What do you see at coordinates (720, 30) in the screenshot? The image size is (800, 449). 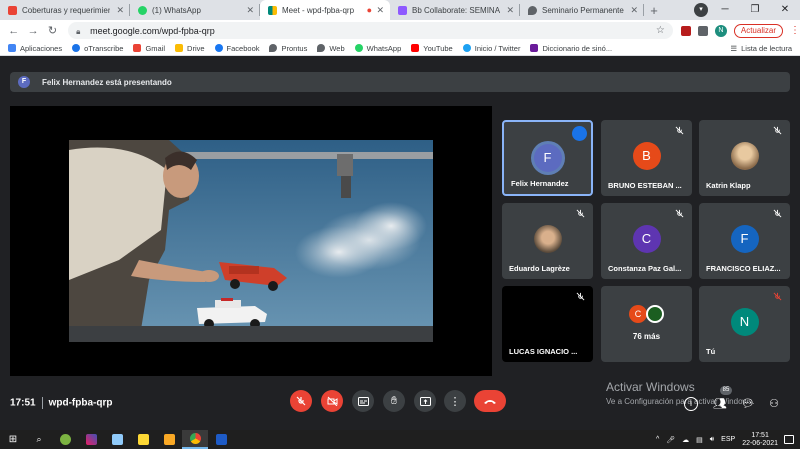 I see `profile-avatar: N` at bounding box center [720, 30].